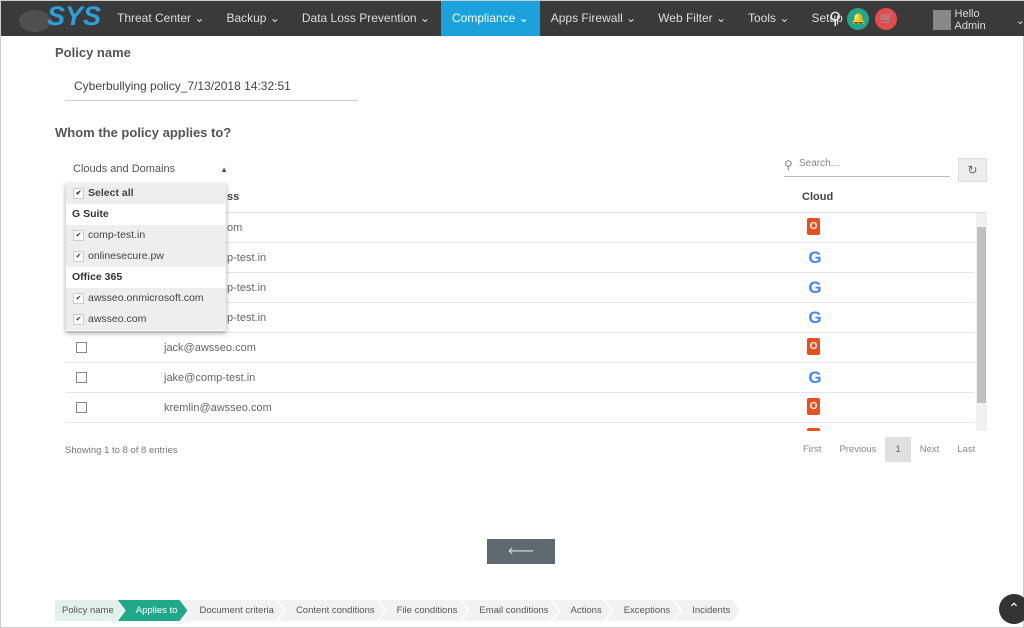 This screenshot has width=1024, height=628. I want to click on cloud-header: Cloud, so click(817, 197).